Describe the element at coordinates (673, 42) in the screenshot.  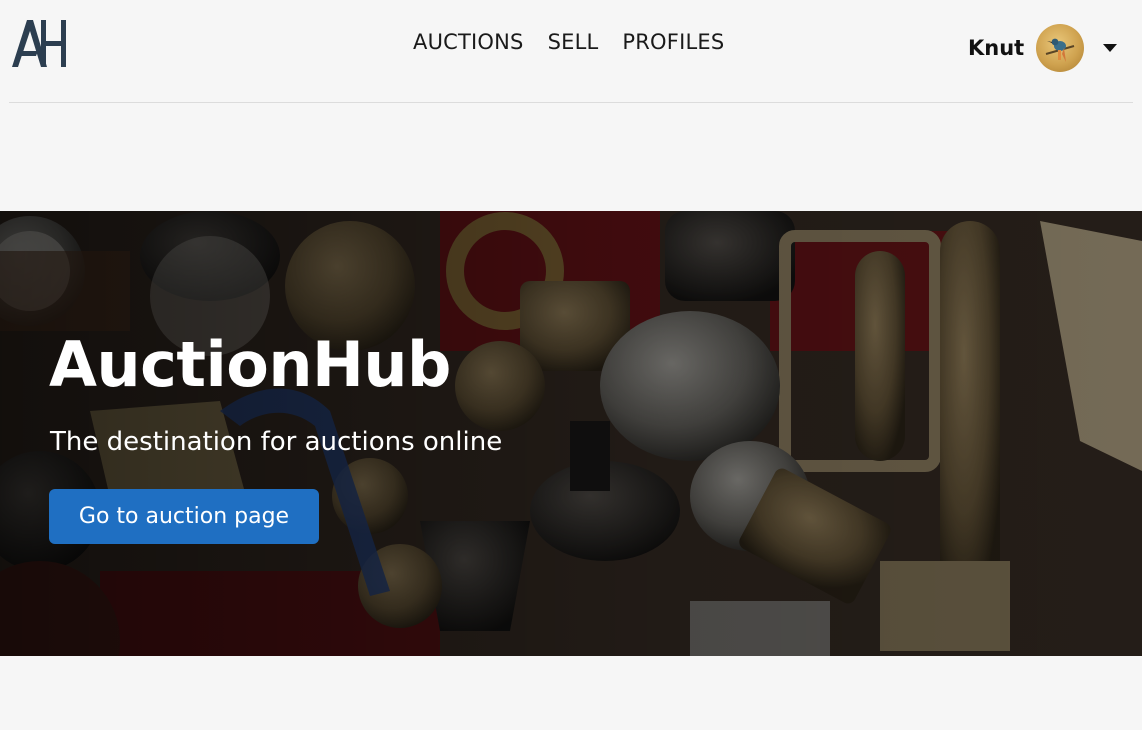
I see `nav-profiles: PROFILES` at that location.